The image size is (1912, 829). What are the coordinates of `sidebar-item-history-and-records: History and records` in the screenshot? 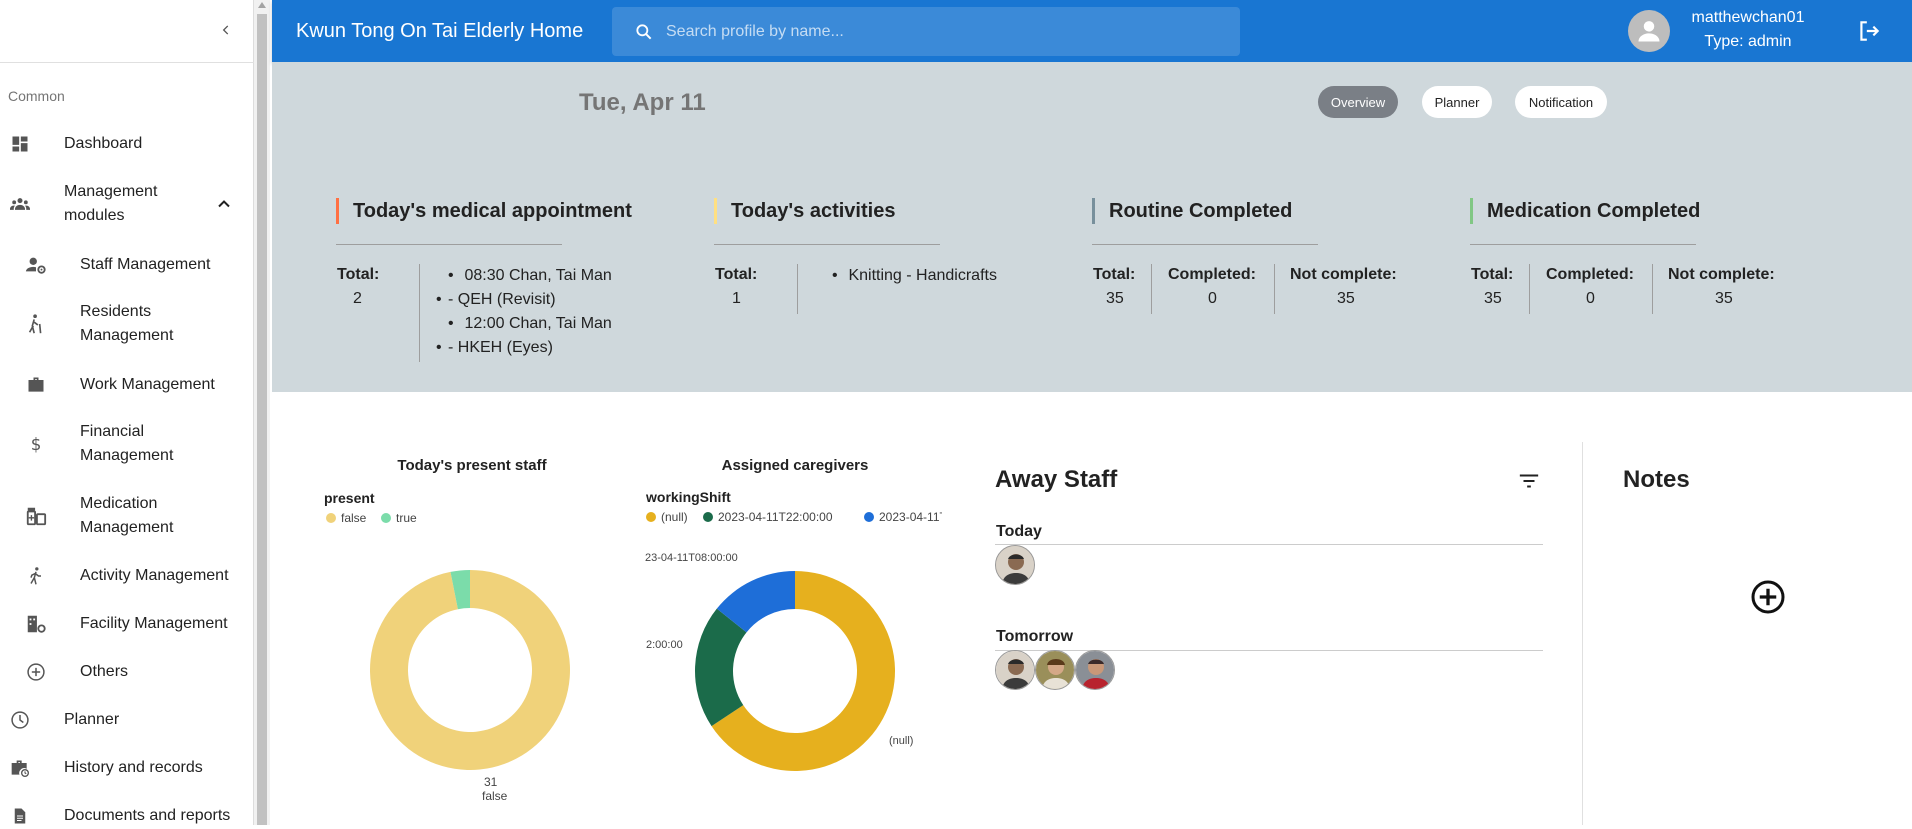 It's located at (127, 768).